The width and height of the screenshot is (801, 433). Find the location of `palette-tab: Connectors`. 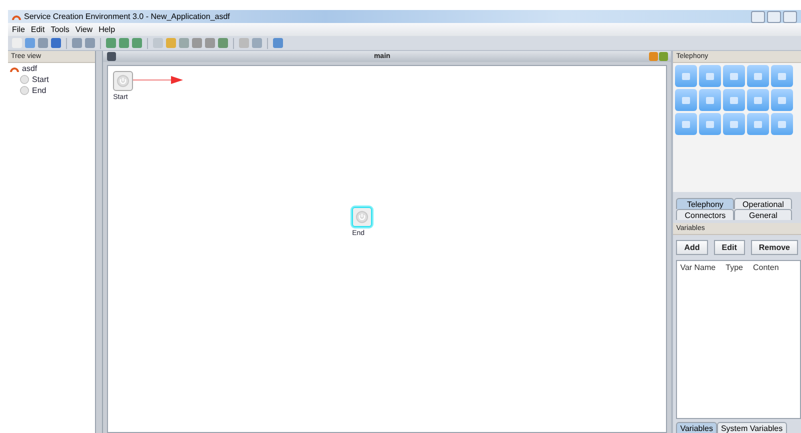

palette-tab: Connectors is located at coordinates (705, 214).